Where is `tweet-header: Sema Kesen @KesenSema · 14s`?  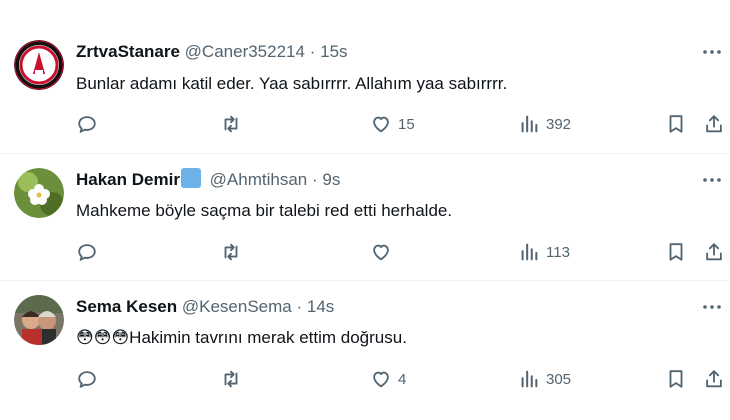 tweet-header: Sema Kesen @KesenSema · 14s is located at coordinates (205, 307).